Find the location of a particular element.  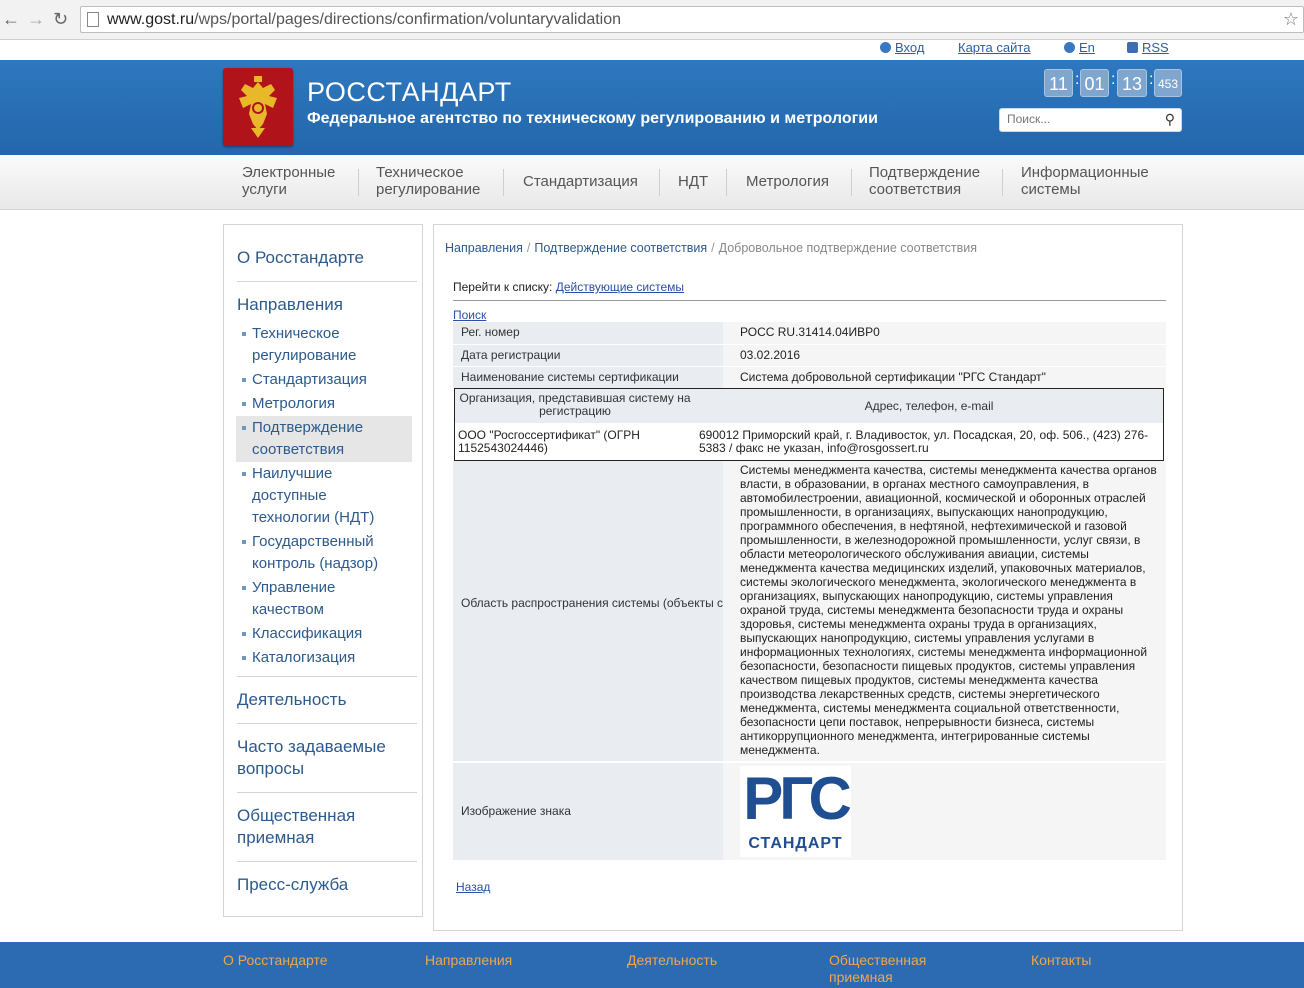

menu-label: Электронные is located at coordinates (289, 172).